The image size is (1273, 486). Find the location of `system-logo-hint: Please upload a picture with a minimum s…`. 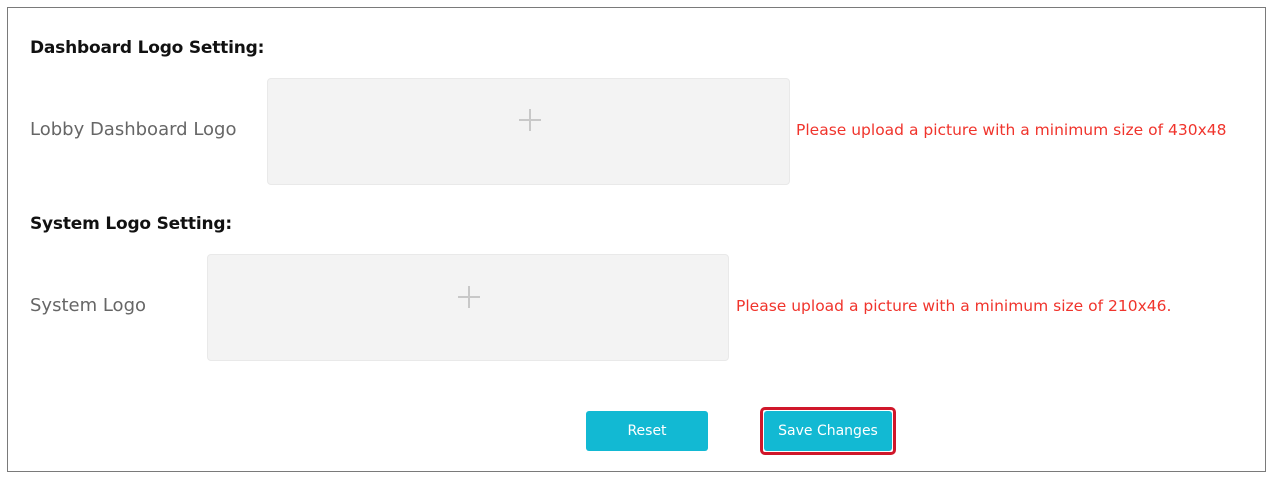

system-logo-hint: Please upload a picture with a minimum s… is located at coordinates (954, 306).